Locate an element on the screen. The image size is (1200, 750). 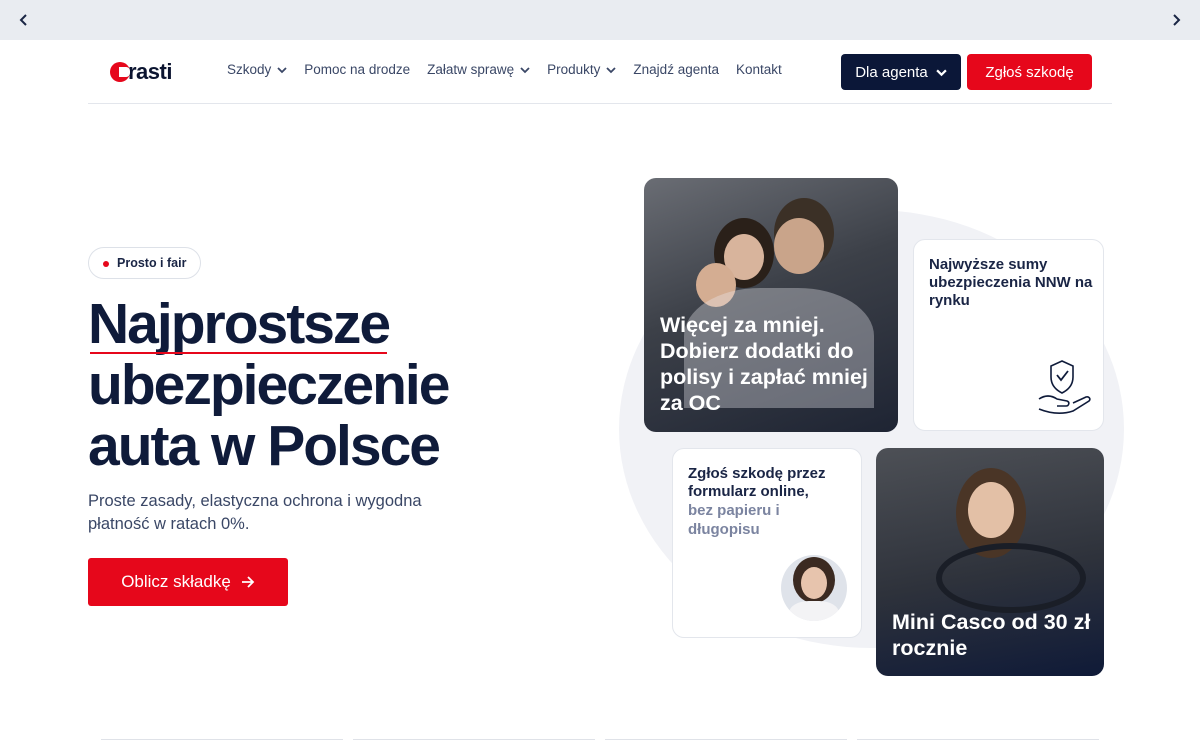
nav-item-kontakt: Kontakt is located at coordinates (759, 69).